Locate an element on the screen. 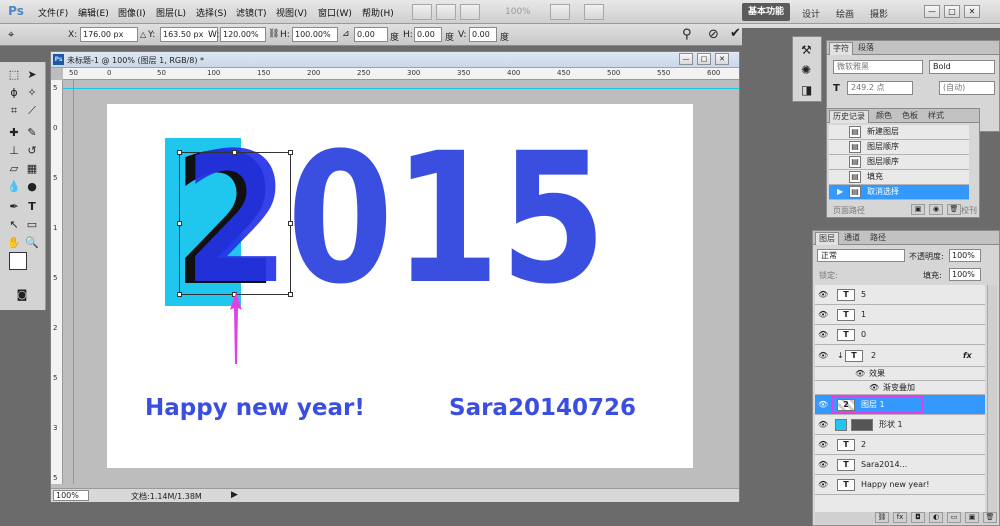 This screenshot has width=1000, height=526. lasso-tool-icon: ϕ is located at coordinates (14, 93).